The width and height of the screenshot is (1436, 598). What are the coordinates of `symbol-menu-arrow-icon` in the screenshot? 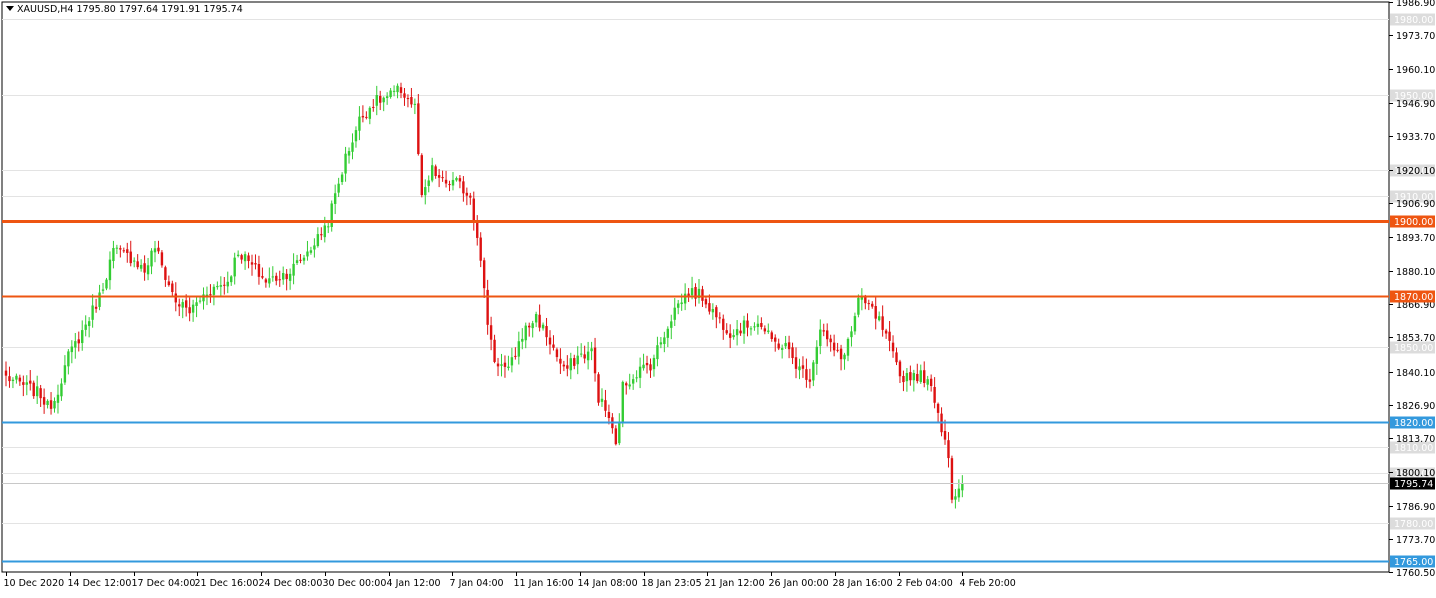 It's located at (10, 8).